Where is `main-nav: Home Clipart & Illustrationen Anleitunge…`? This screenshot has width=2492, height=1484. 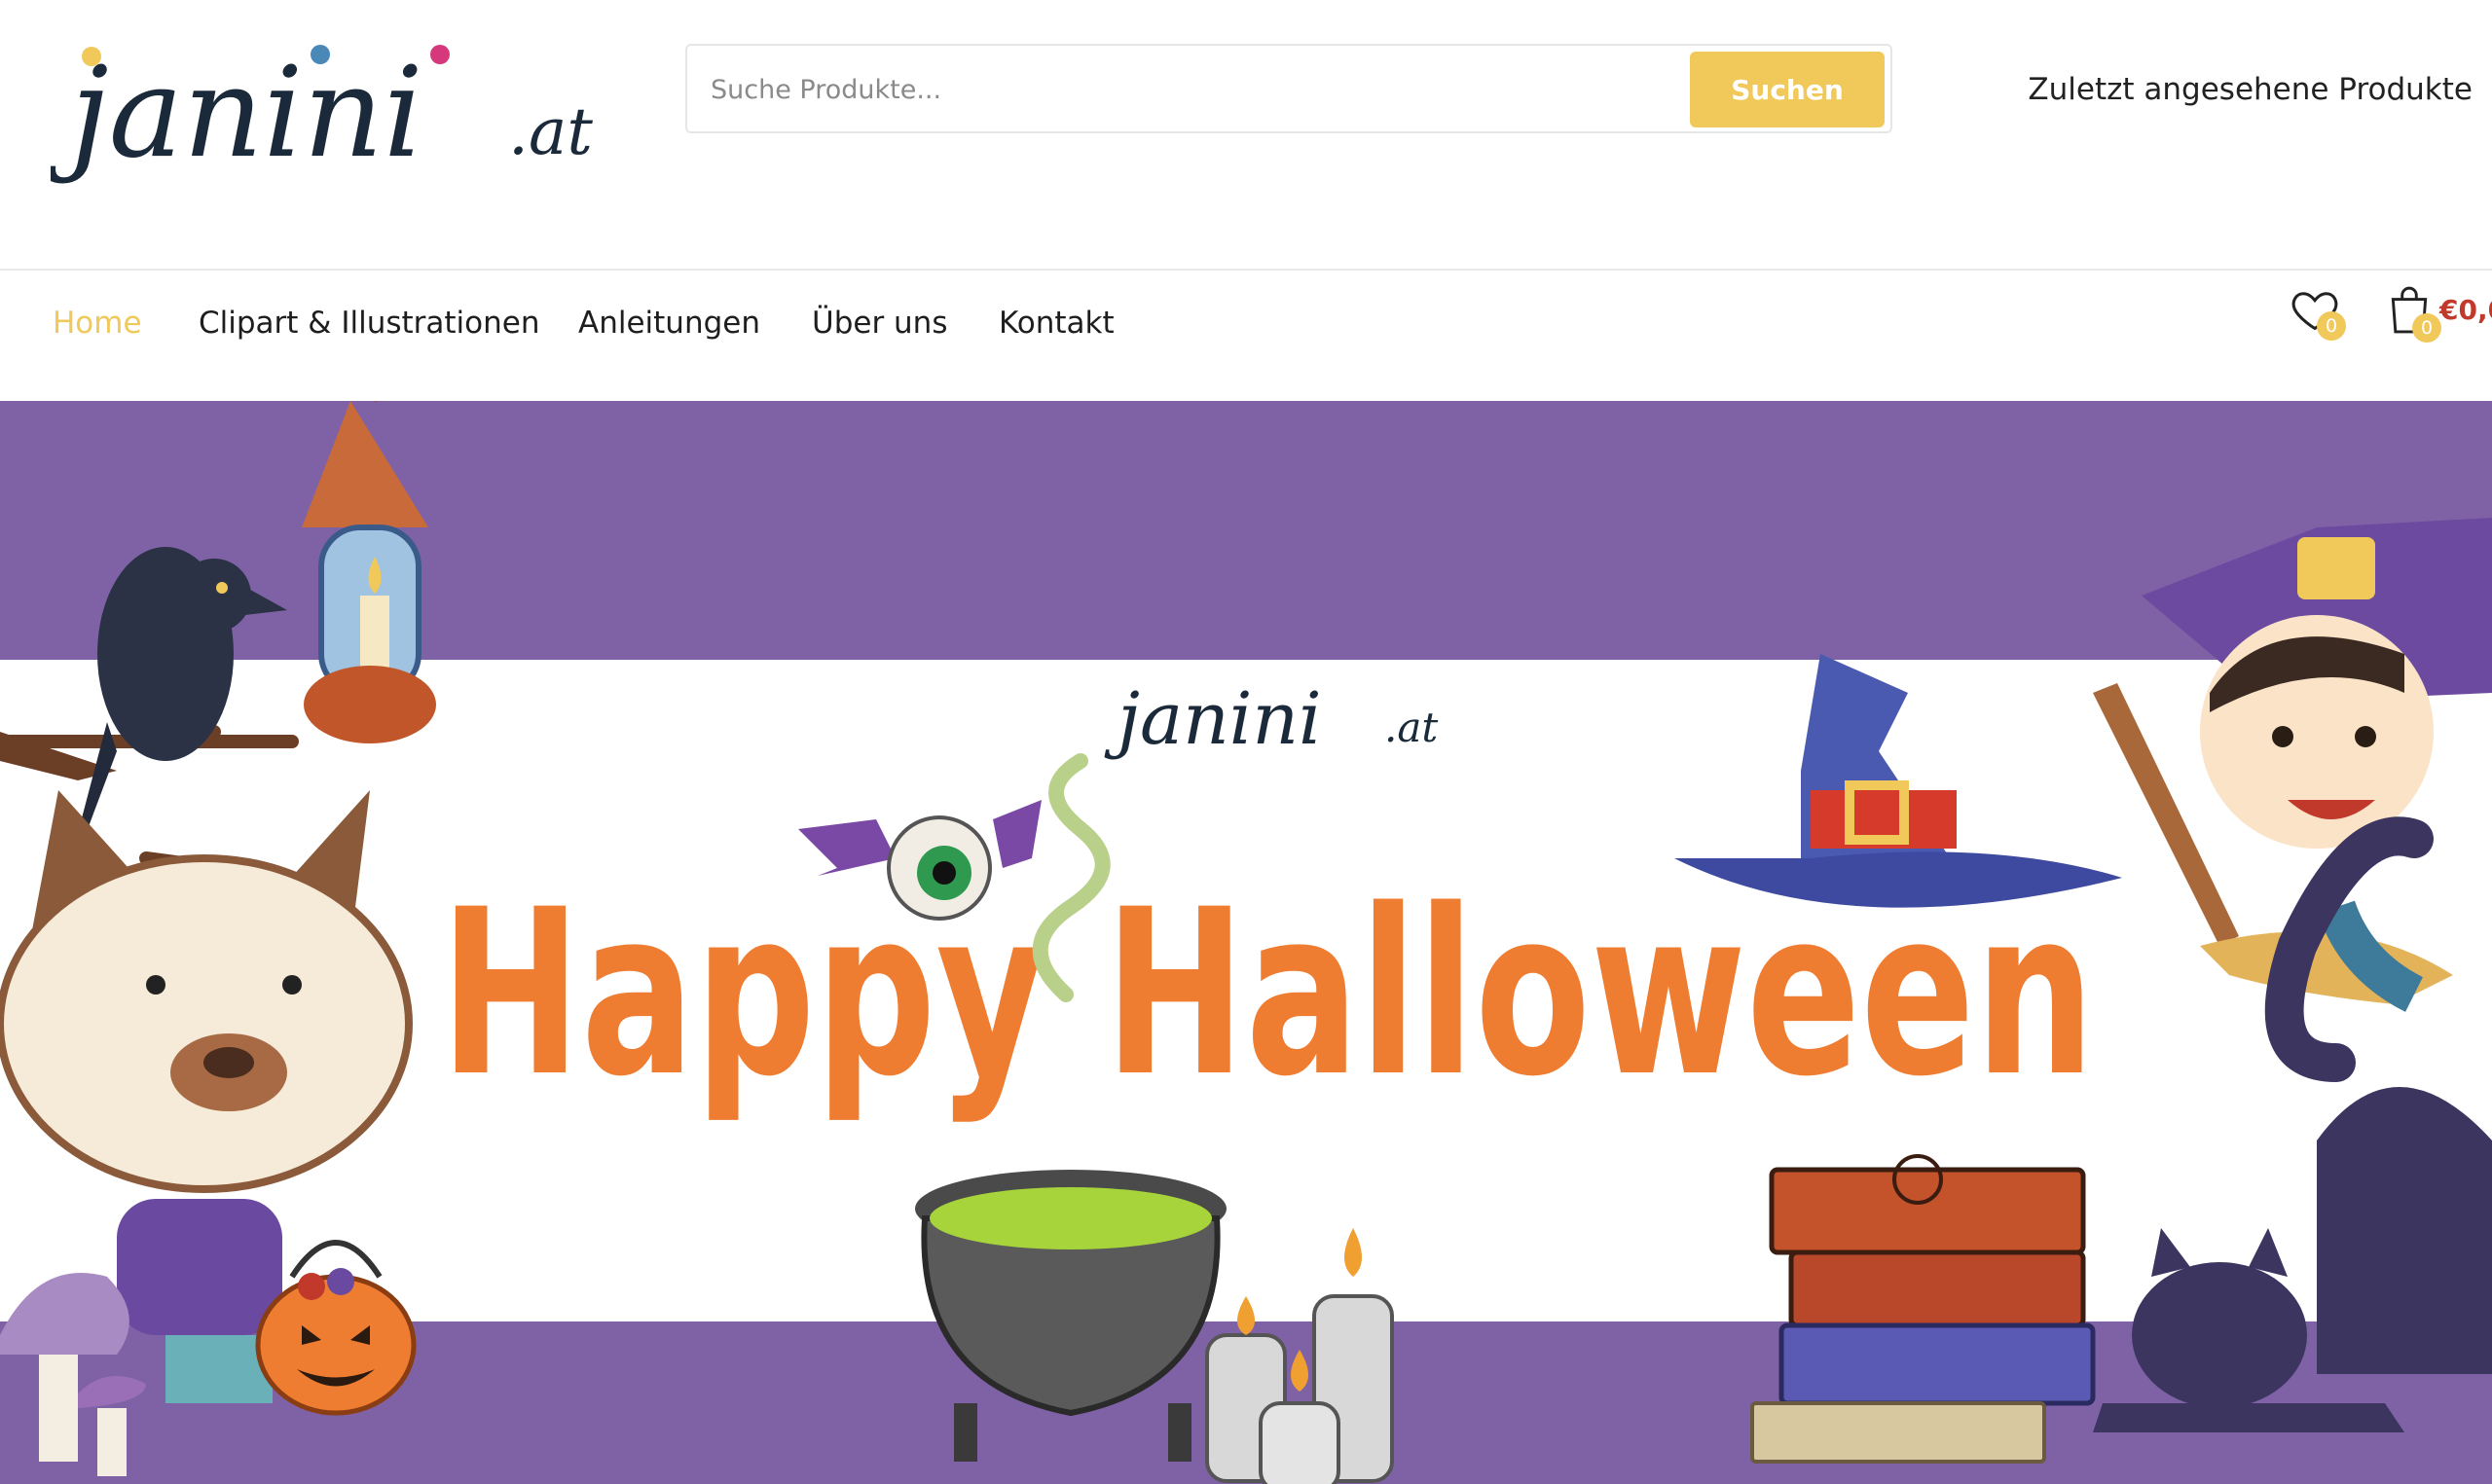 main-nav: Home Clipart & Illustrationen Anleitunge… is located at coordinates (1246, 336).